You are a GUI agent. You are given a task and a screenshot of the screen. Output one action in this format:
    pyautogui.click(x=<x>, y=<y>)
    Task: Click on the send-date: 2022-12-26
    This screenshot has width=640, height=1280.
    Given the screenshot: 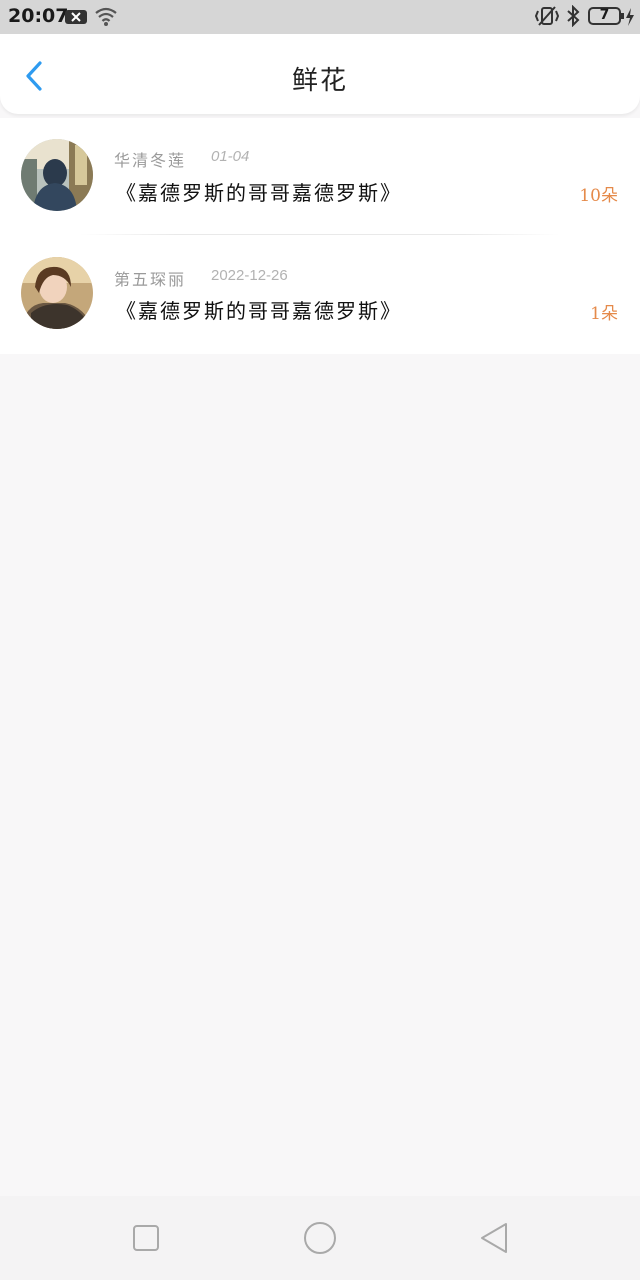 What is the action you would take?
    pyautogui.click(x=249, y=275)
    